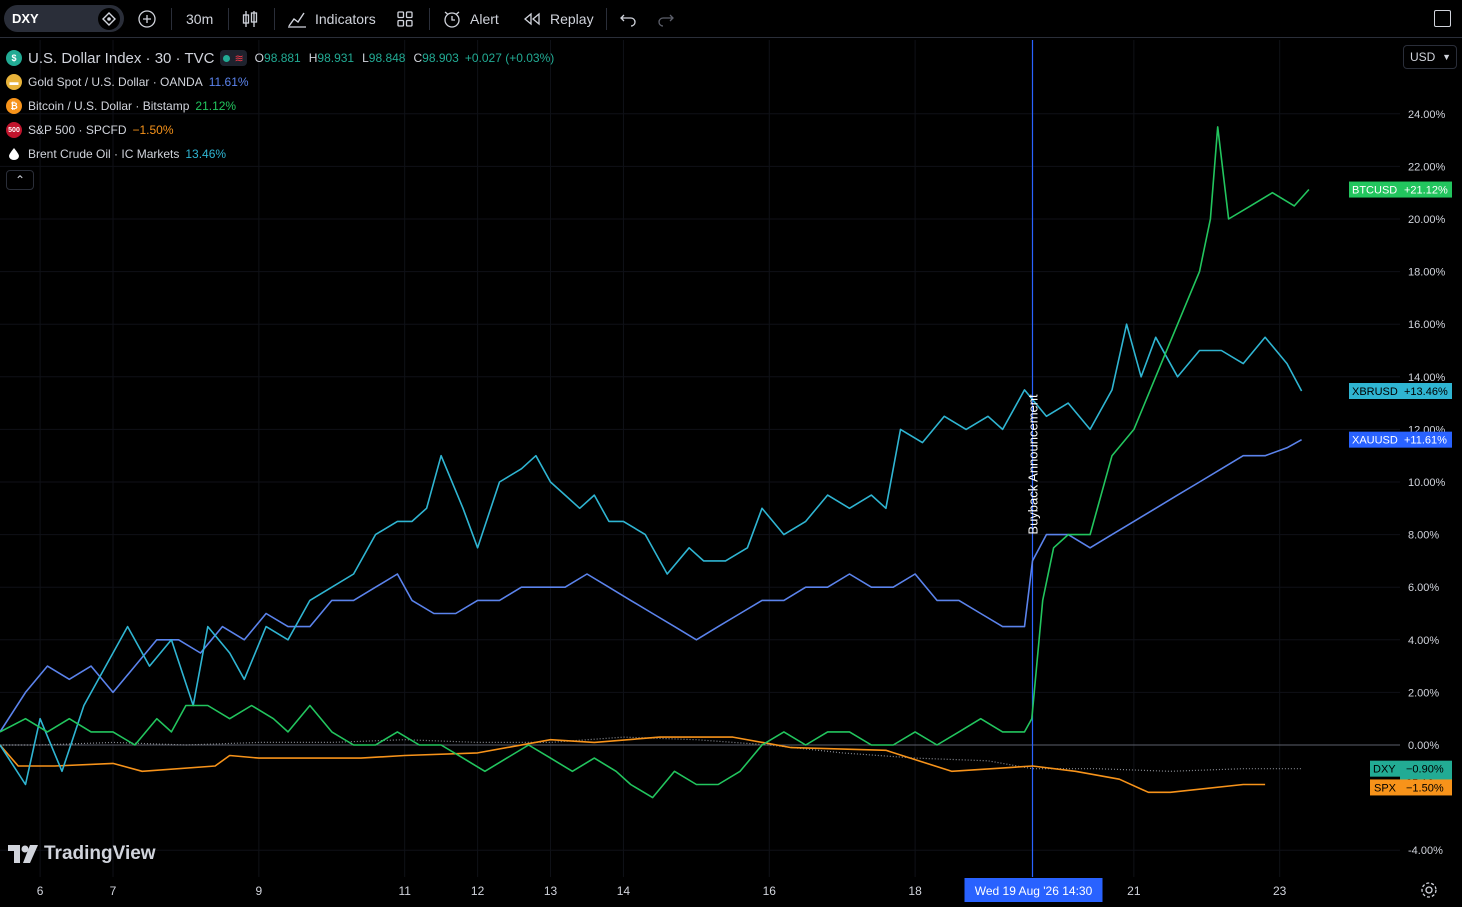 The width and height of the screenshot is (1462, 907). Describe the element at coordinates (14, 82) in the screenshot. I see `gold-icon: ▬` at that location.